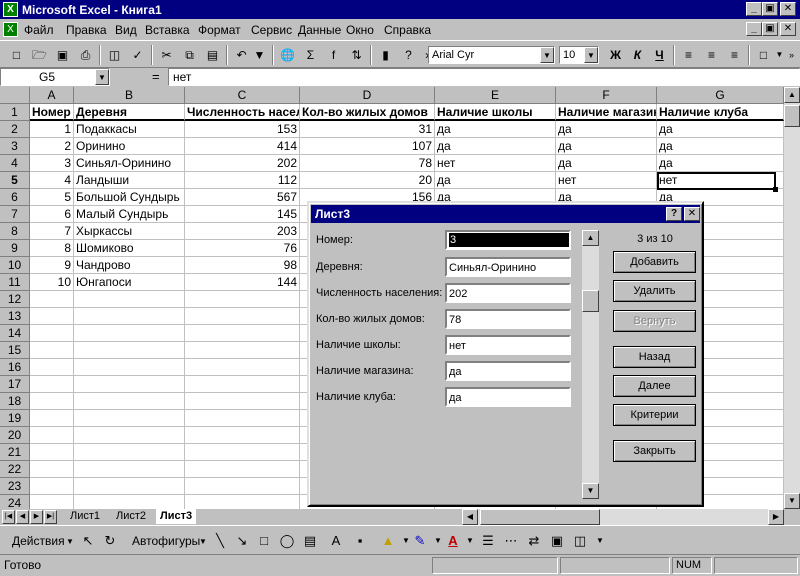 This screenshot has height=576, width=800. I want to click on table-cell: 153, so click(242, 129).